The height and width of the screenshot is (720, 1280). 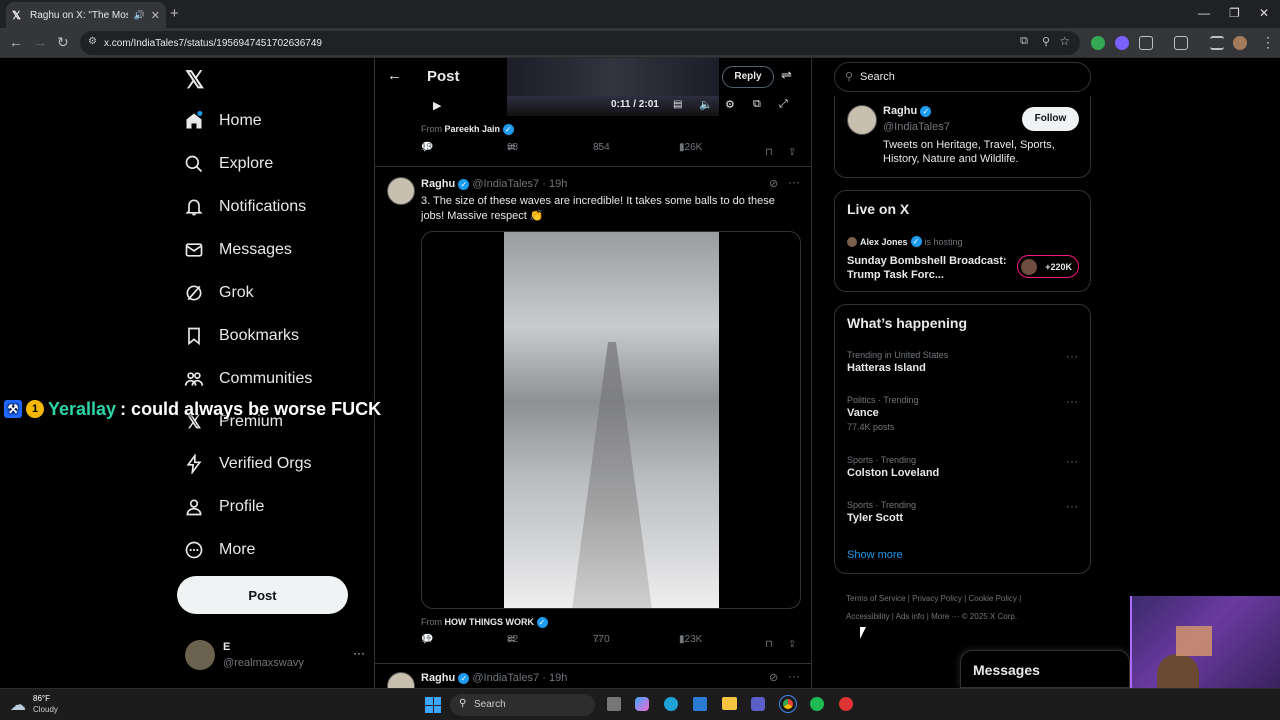 What do you see at coordinates (945, 616) in the screenshot?
I see `more-link: More ···` at bounding box center [945, 616].